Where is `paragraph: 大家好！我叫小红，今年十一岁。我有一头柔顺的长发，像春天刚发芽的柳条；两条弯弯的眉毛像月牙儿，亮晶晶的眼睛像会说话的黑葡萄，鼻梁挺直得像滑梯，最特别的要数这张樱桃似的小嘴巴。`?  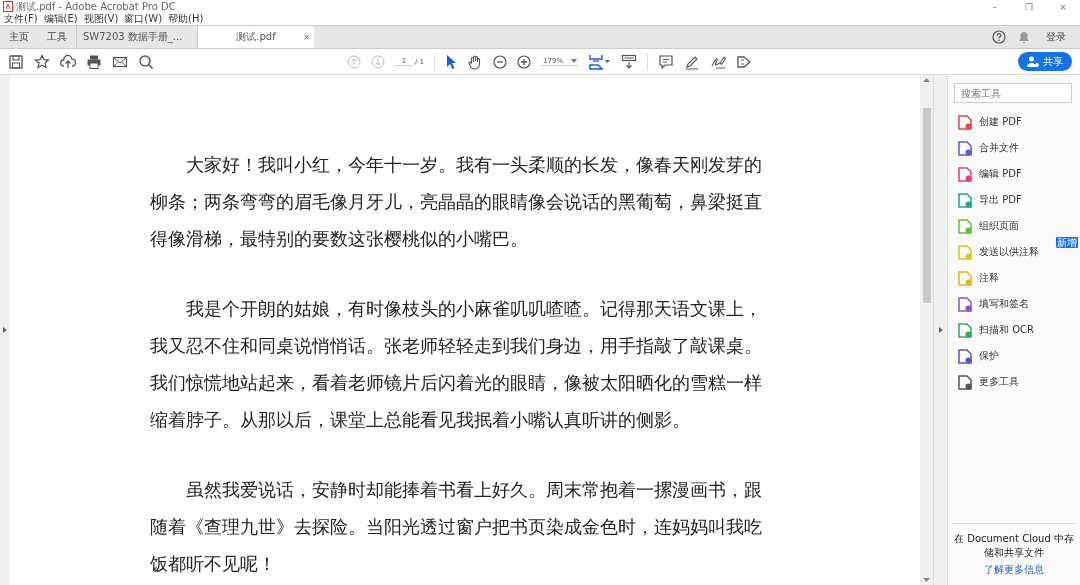
paragraph: 大家好！我叫小红，今年十一岁。我有一头柔顺的长发，像春天刚发芽的柳条；两条弯弯的眉毛像月牙儿，亮晶晶的眼睛像会说话的黑葡萄，鼻梁挺直得像滑梯，最特别的要数这张樱桃似的小嘴巴。 is located at coordinates (456, 202).